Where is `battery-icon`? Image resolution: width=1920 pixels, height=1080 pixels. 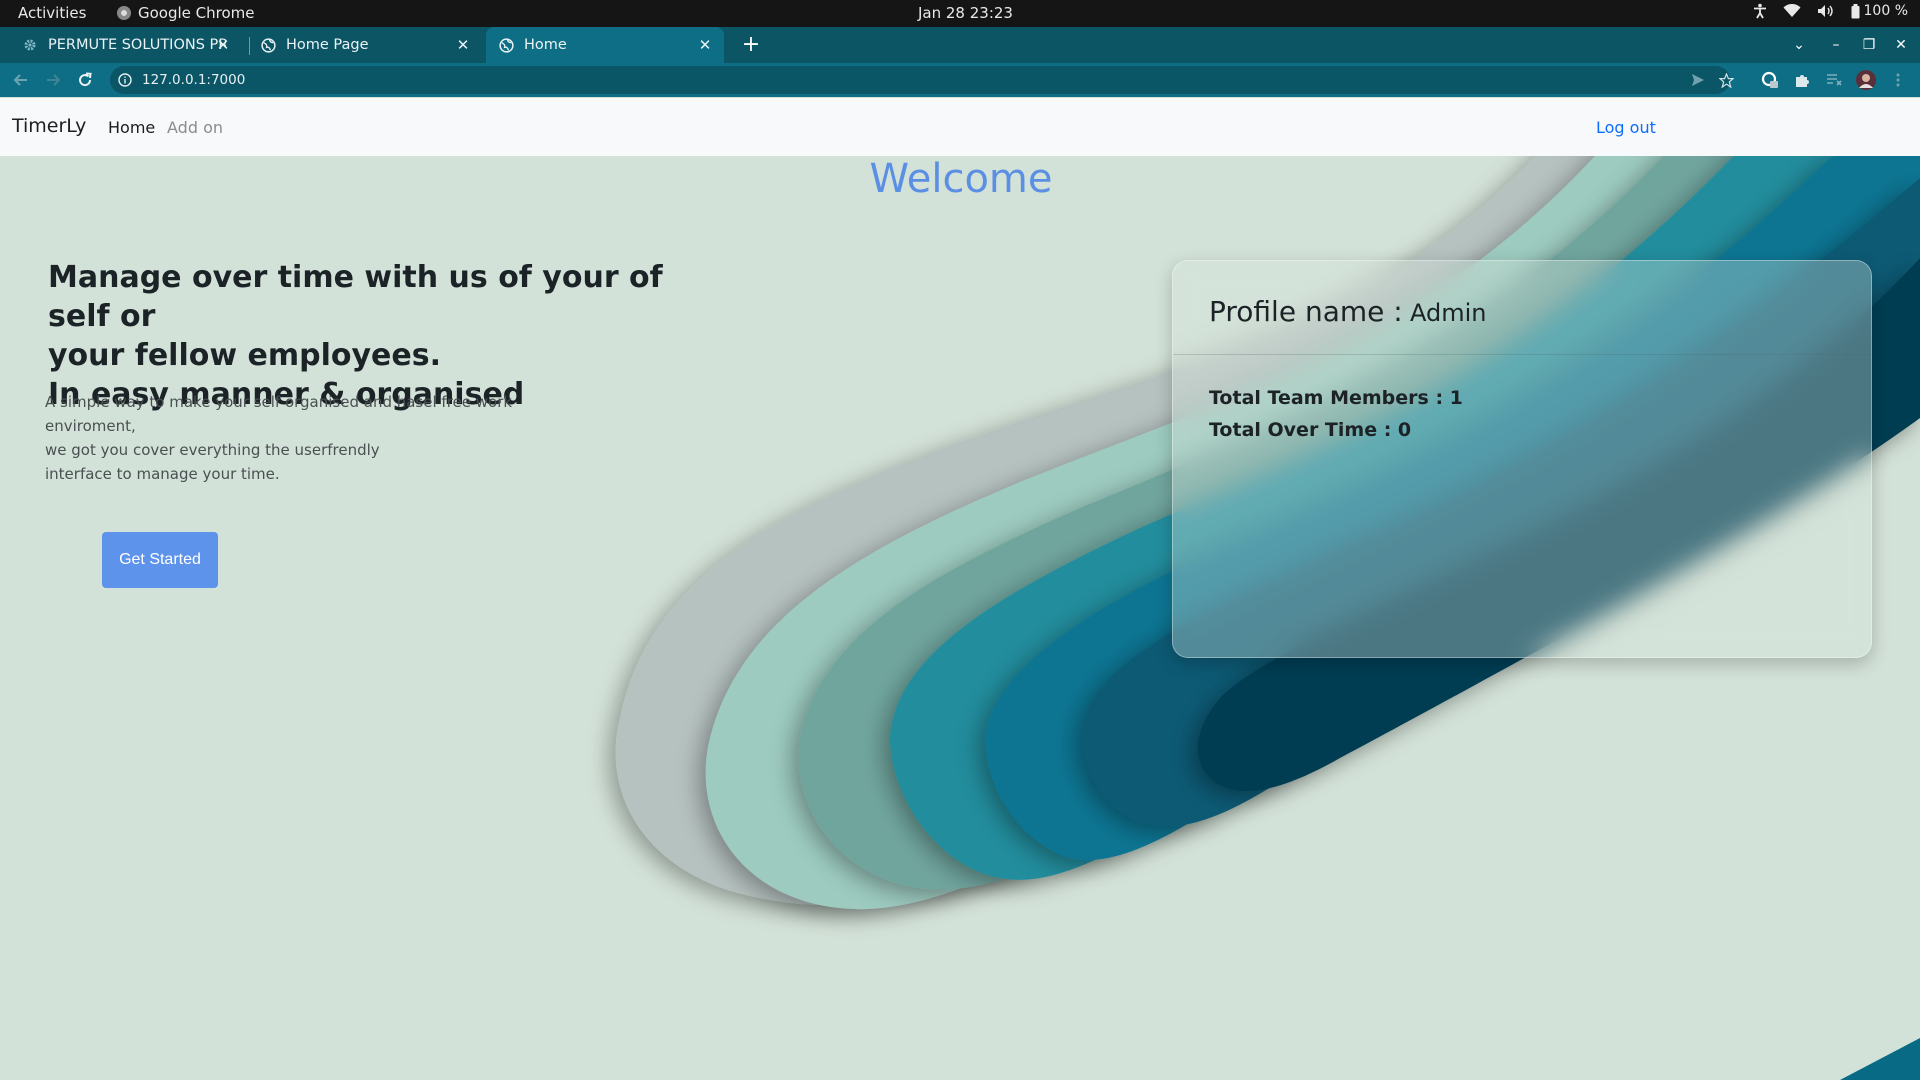
battery-icon is located at coordinates (1855, 10).